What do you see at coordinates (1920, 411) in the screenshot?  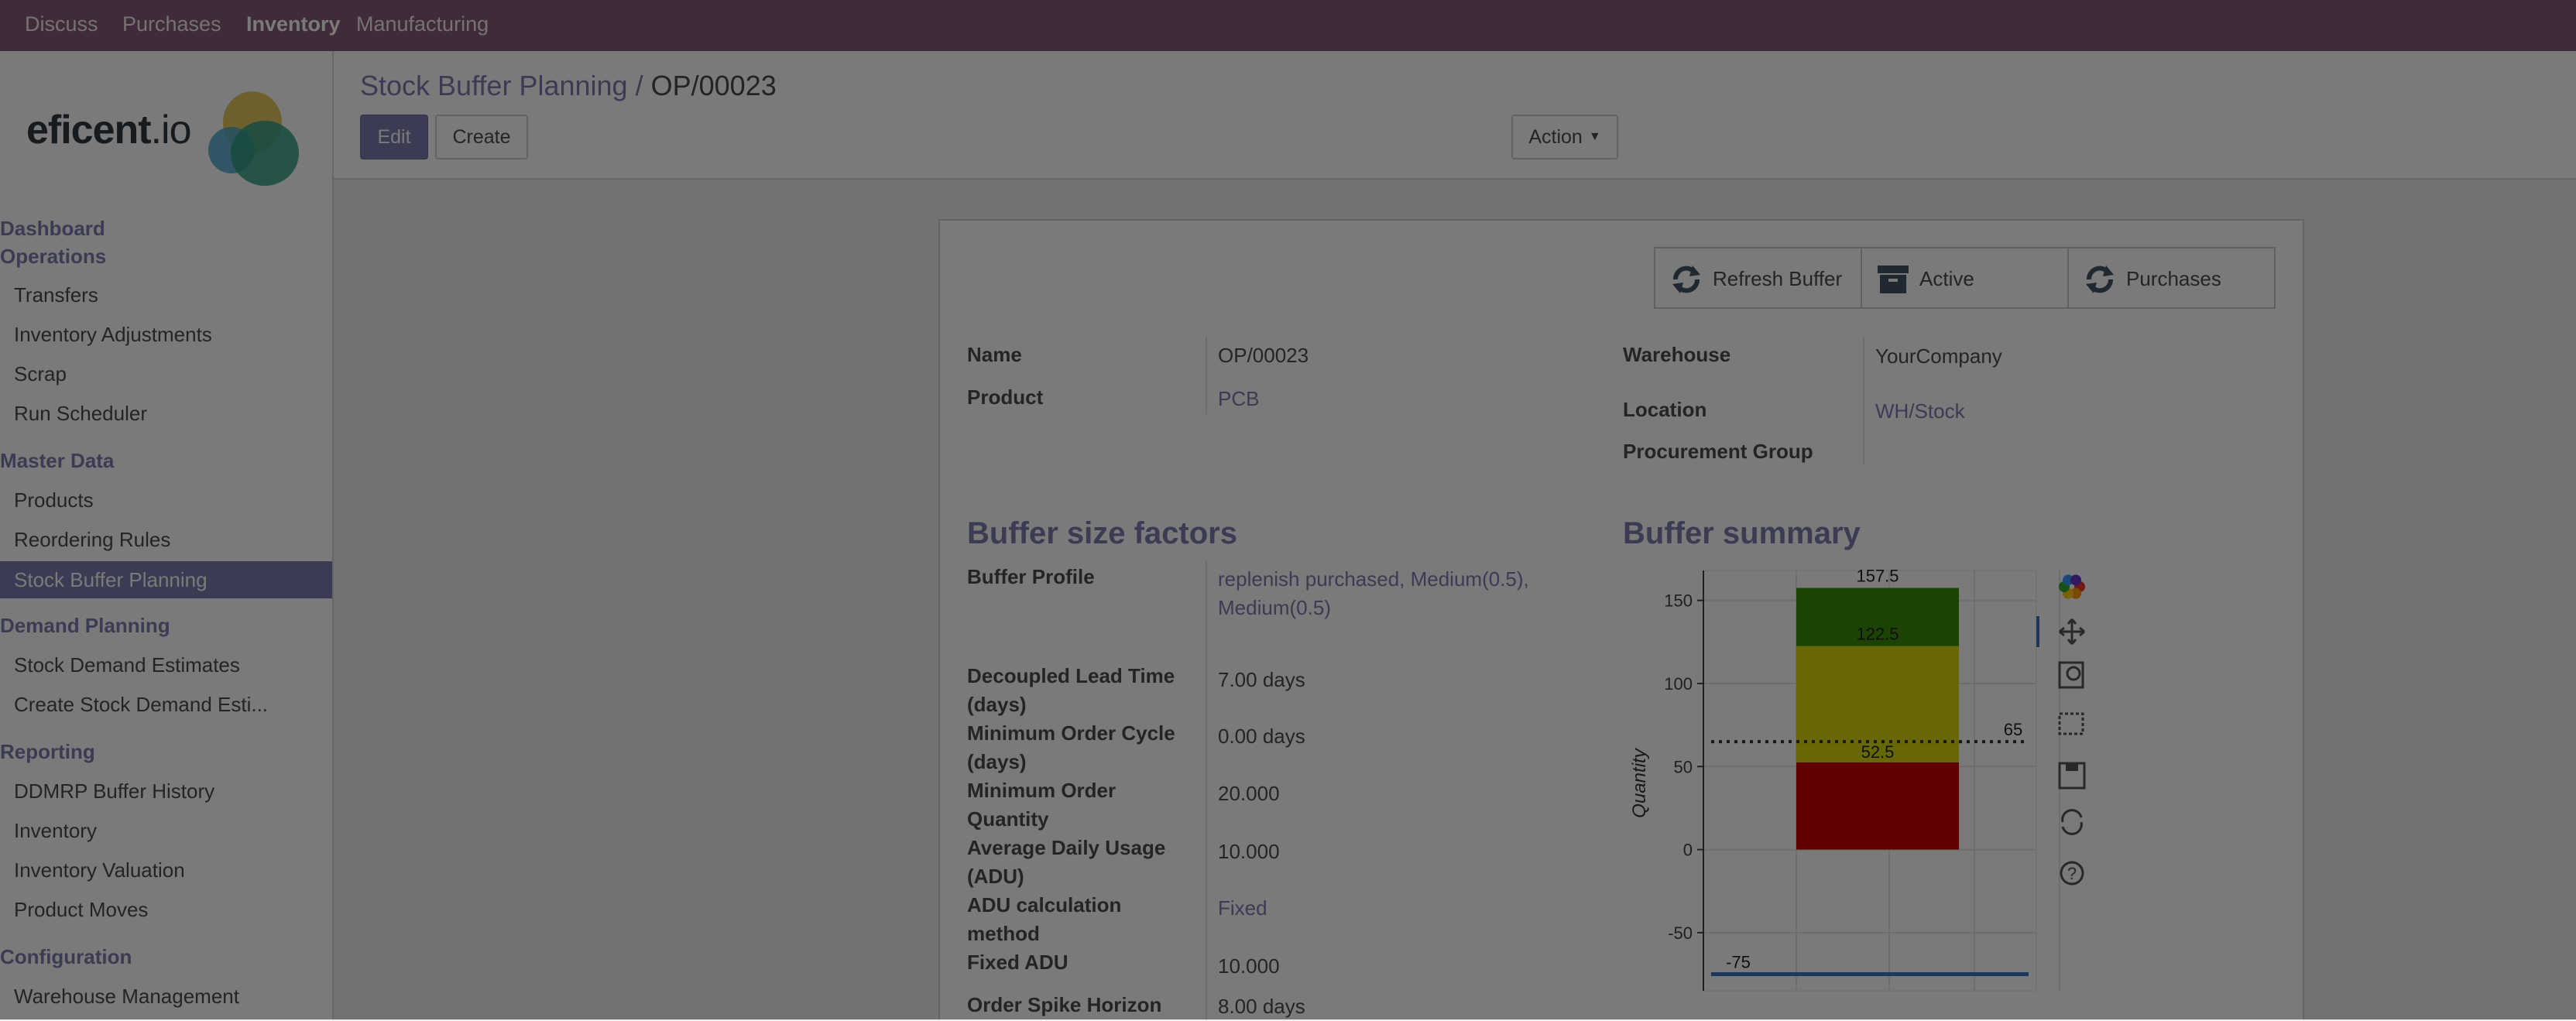 I see `location-link: WH/Stock` at bounding box center [1920, 411].